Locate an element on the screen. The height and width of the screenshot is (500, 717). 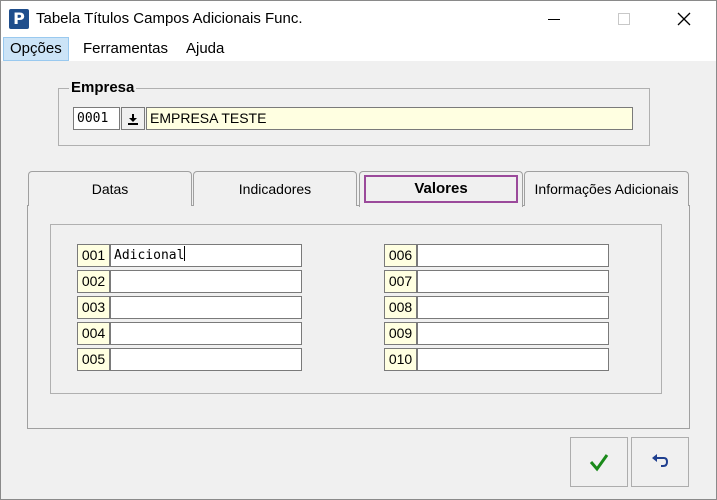
maximize-button is located at coordinates (624, 19).